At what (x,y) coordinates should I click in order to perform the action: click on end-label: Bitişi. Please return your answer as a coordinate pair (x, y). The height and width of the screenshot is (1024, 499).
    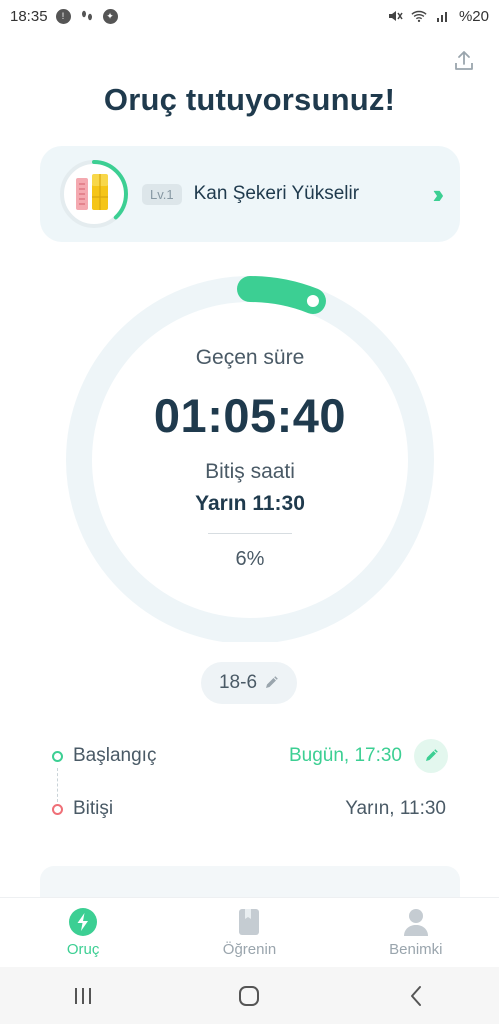
    Looking at the image, I should click on (93, 808).